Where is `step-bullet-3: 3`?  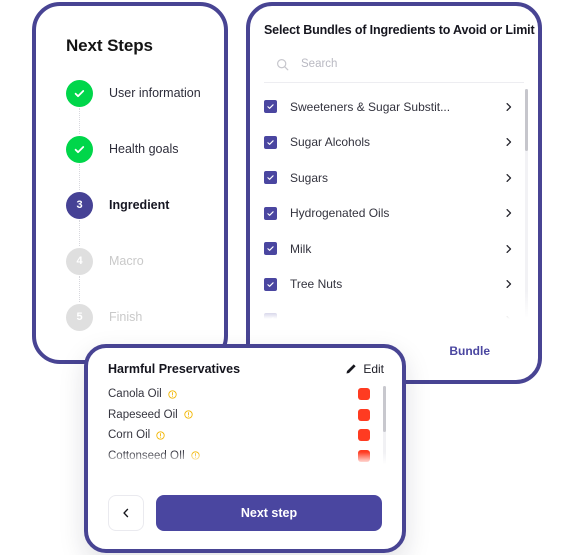 step-bullet-3: 3 is located at coordinates (79, 205).